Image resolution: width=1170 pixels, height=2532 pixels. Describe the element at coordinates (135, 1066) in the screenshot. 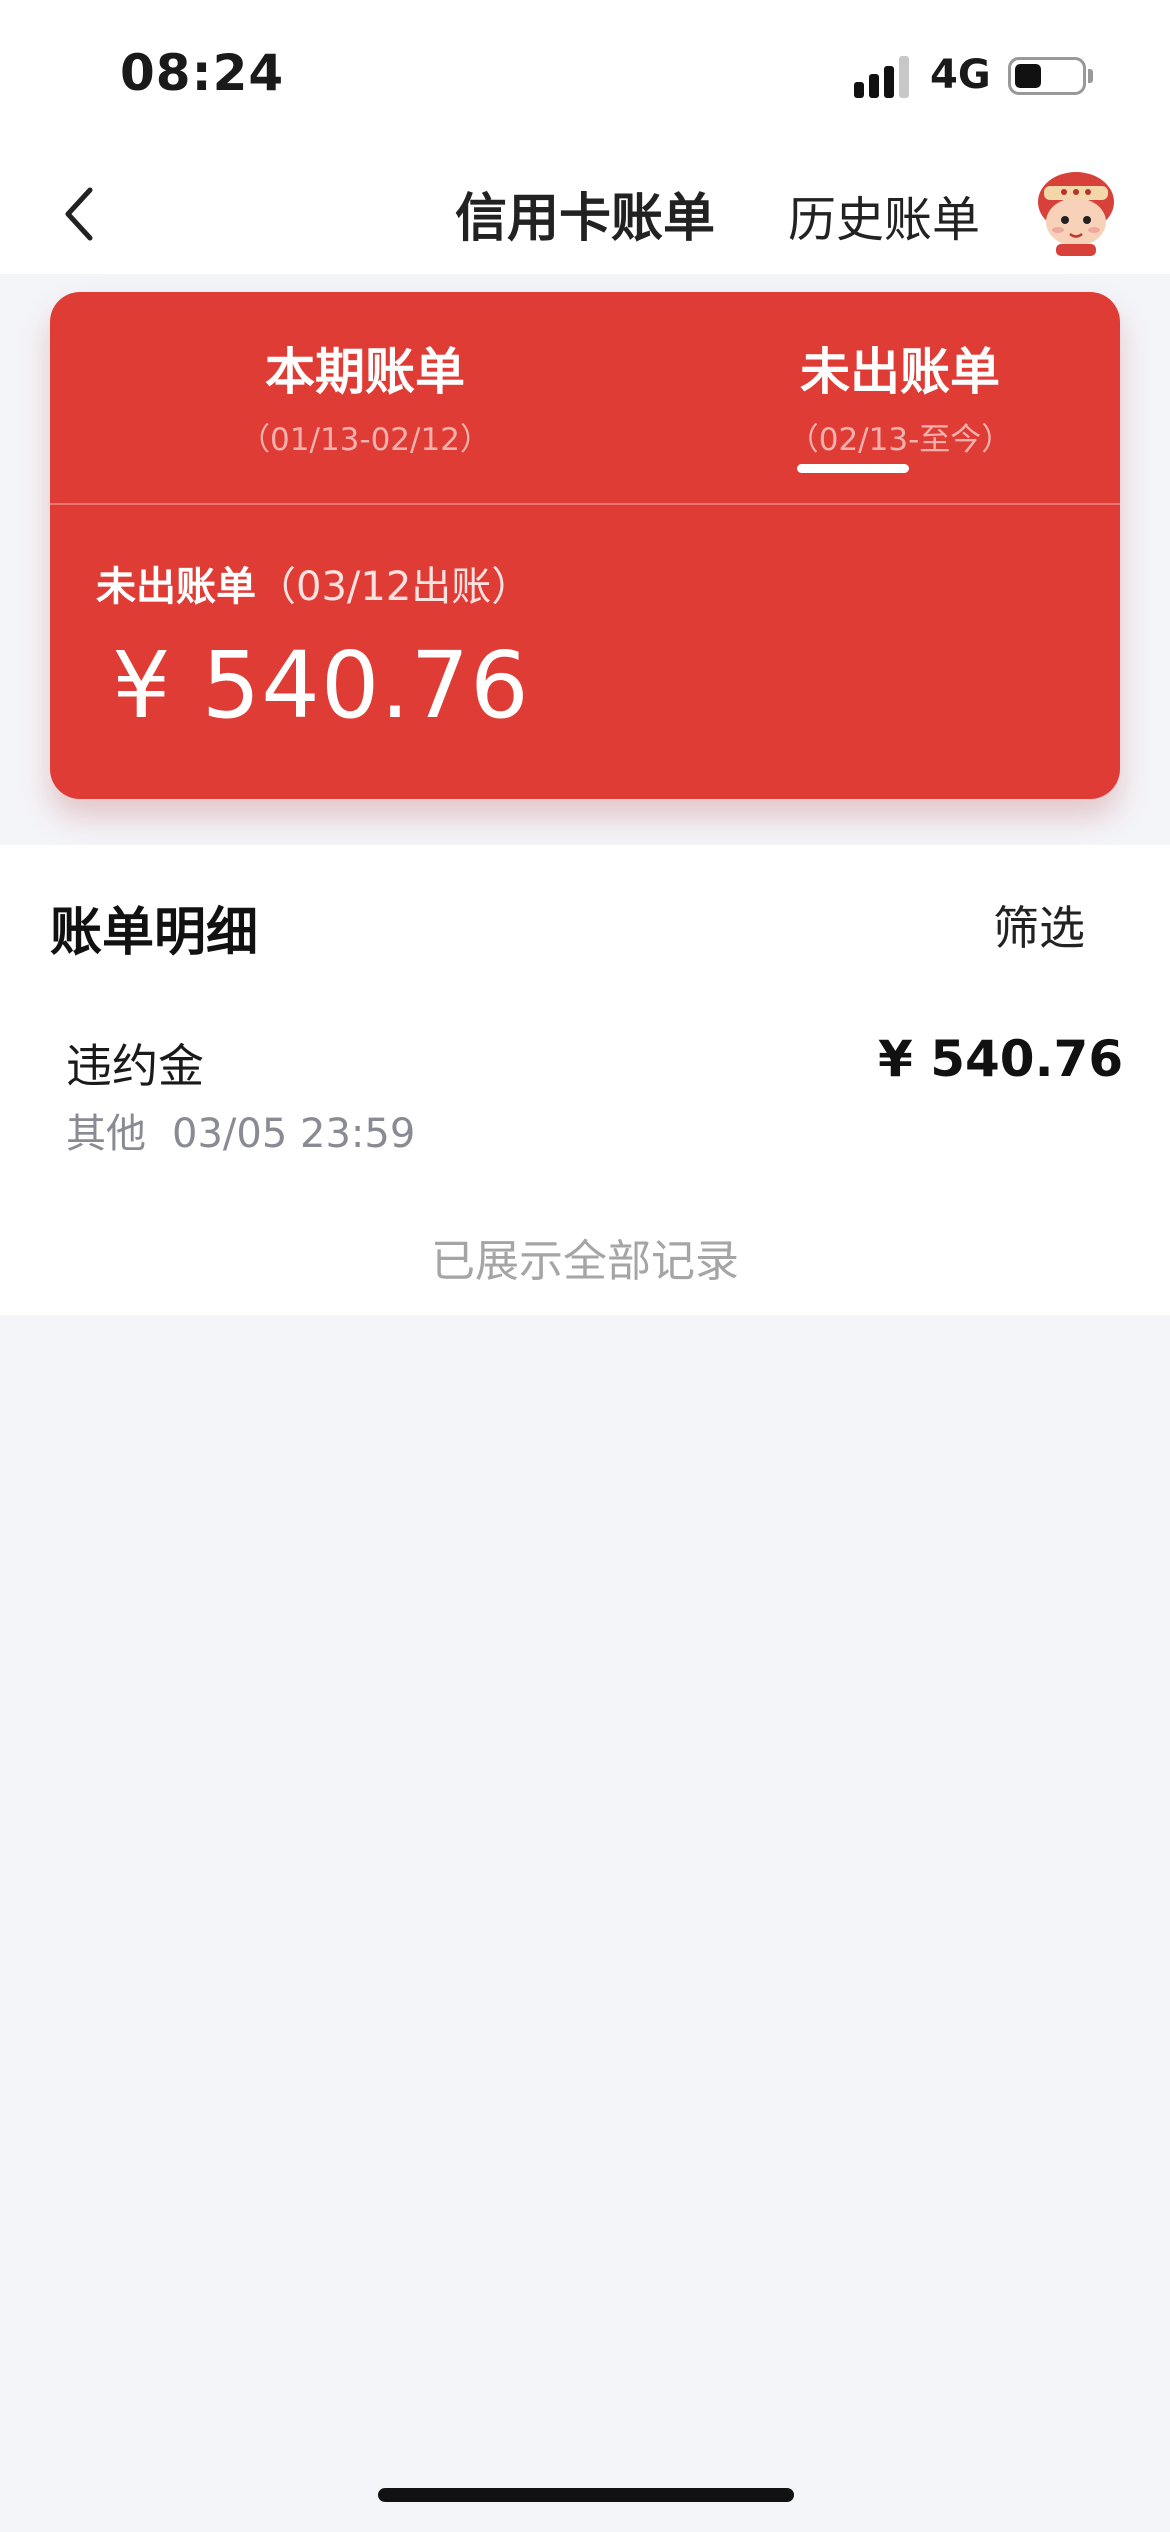

I see `record-name: 违约金` at that location.